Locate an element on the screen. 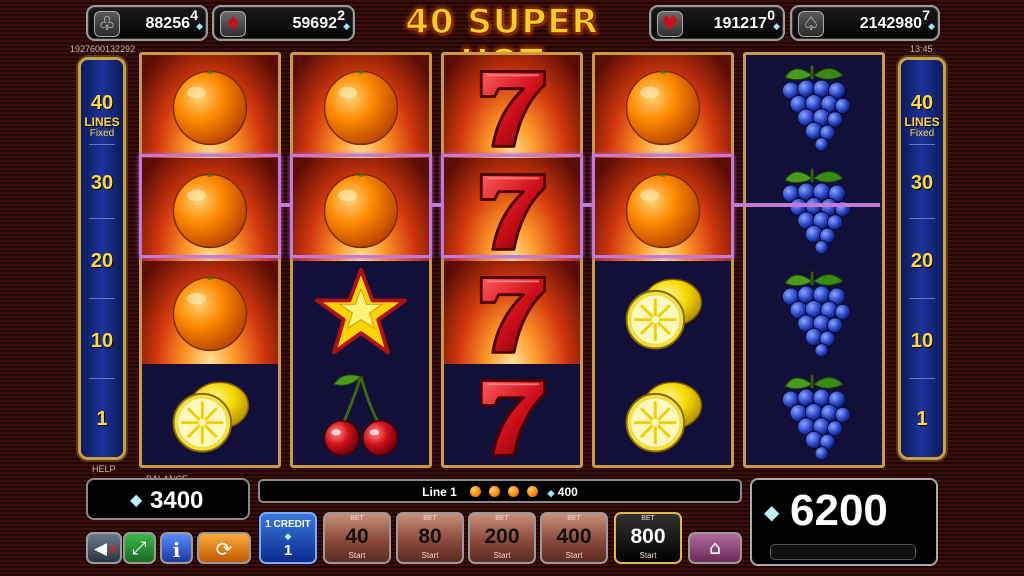  spade-icon: ♤ is located at coordinates (811, 24).